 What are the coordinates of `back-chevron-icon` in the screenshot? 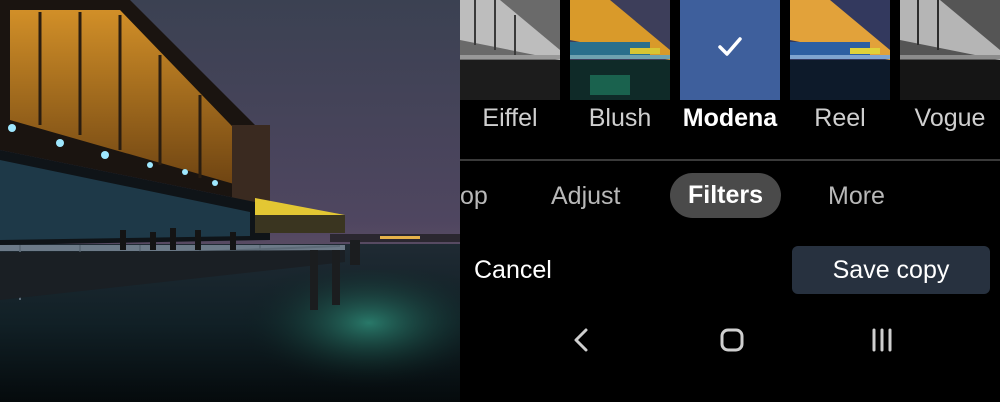 It's located at (582, 340).